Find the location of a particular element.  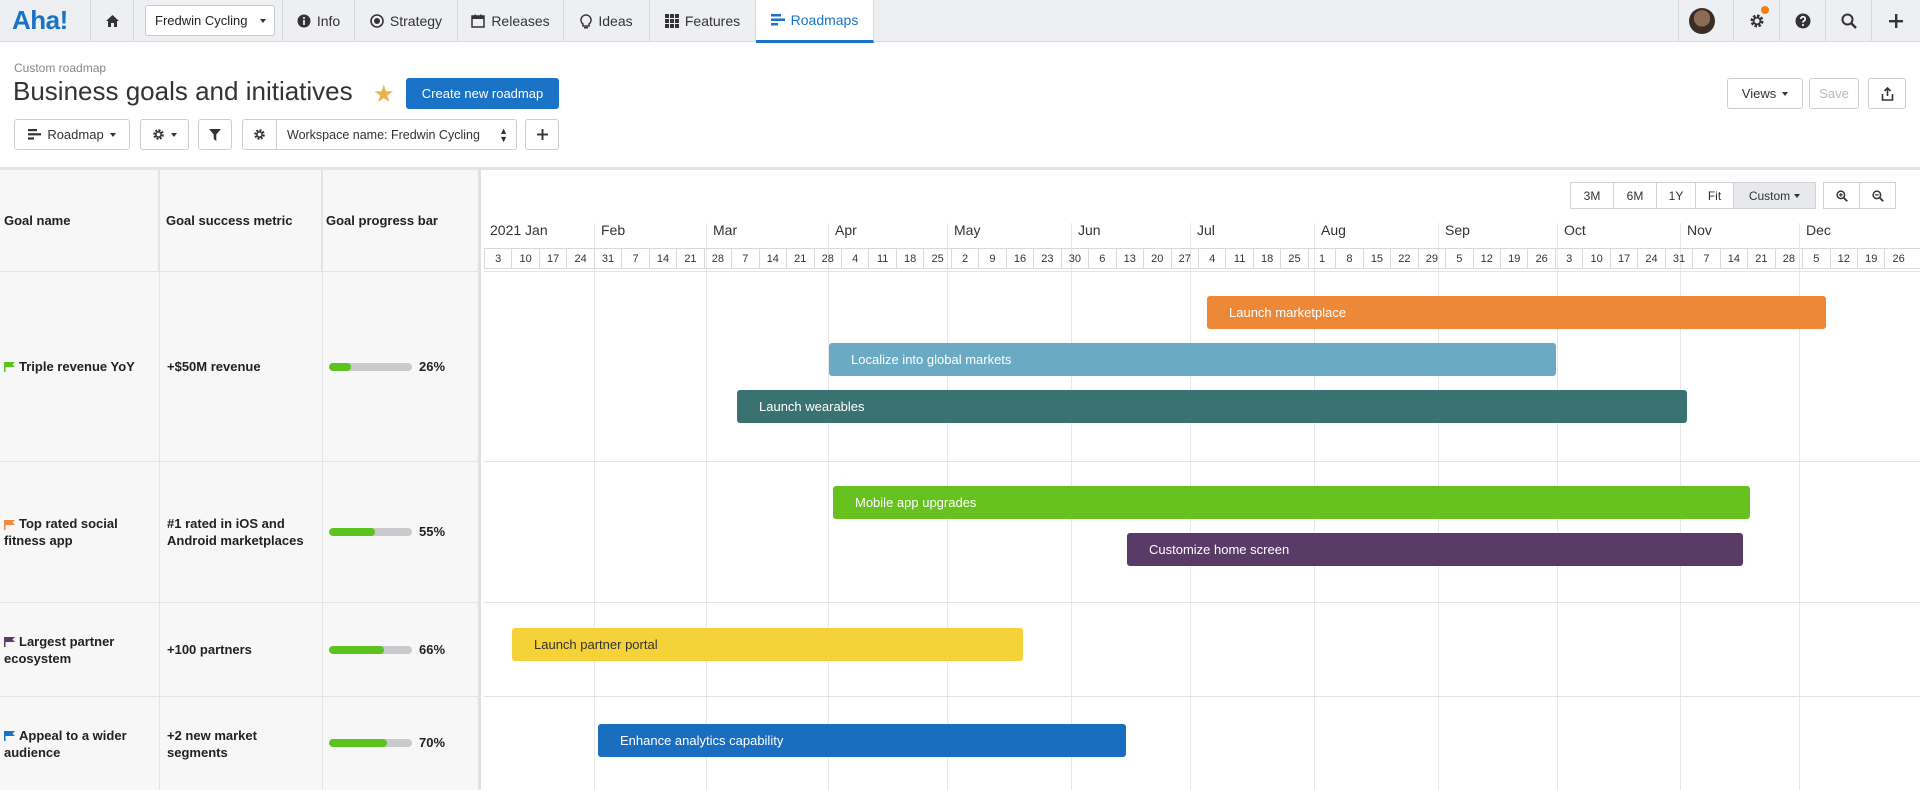

tab-info: Info is located at coordinates (318, 21).